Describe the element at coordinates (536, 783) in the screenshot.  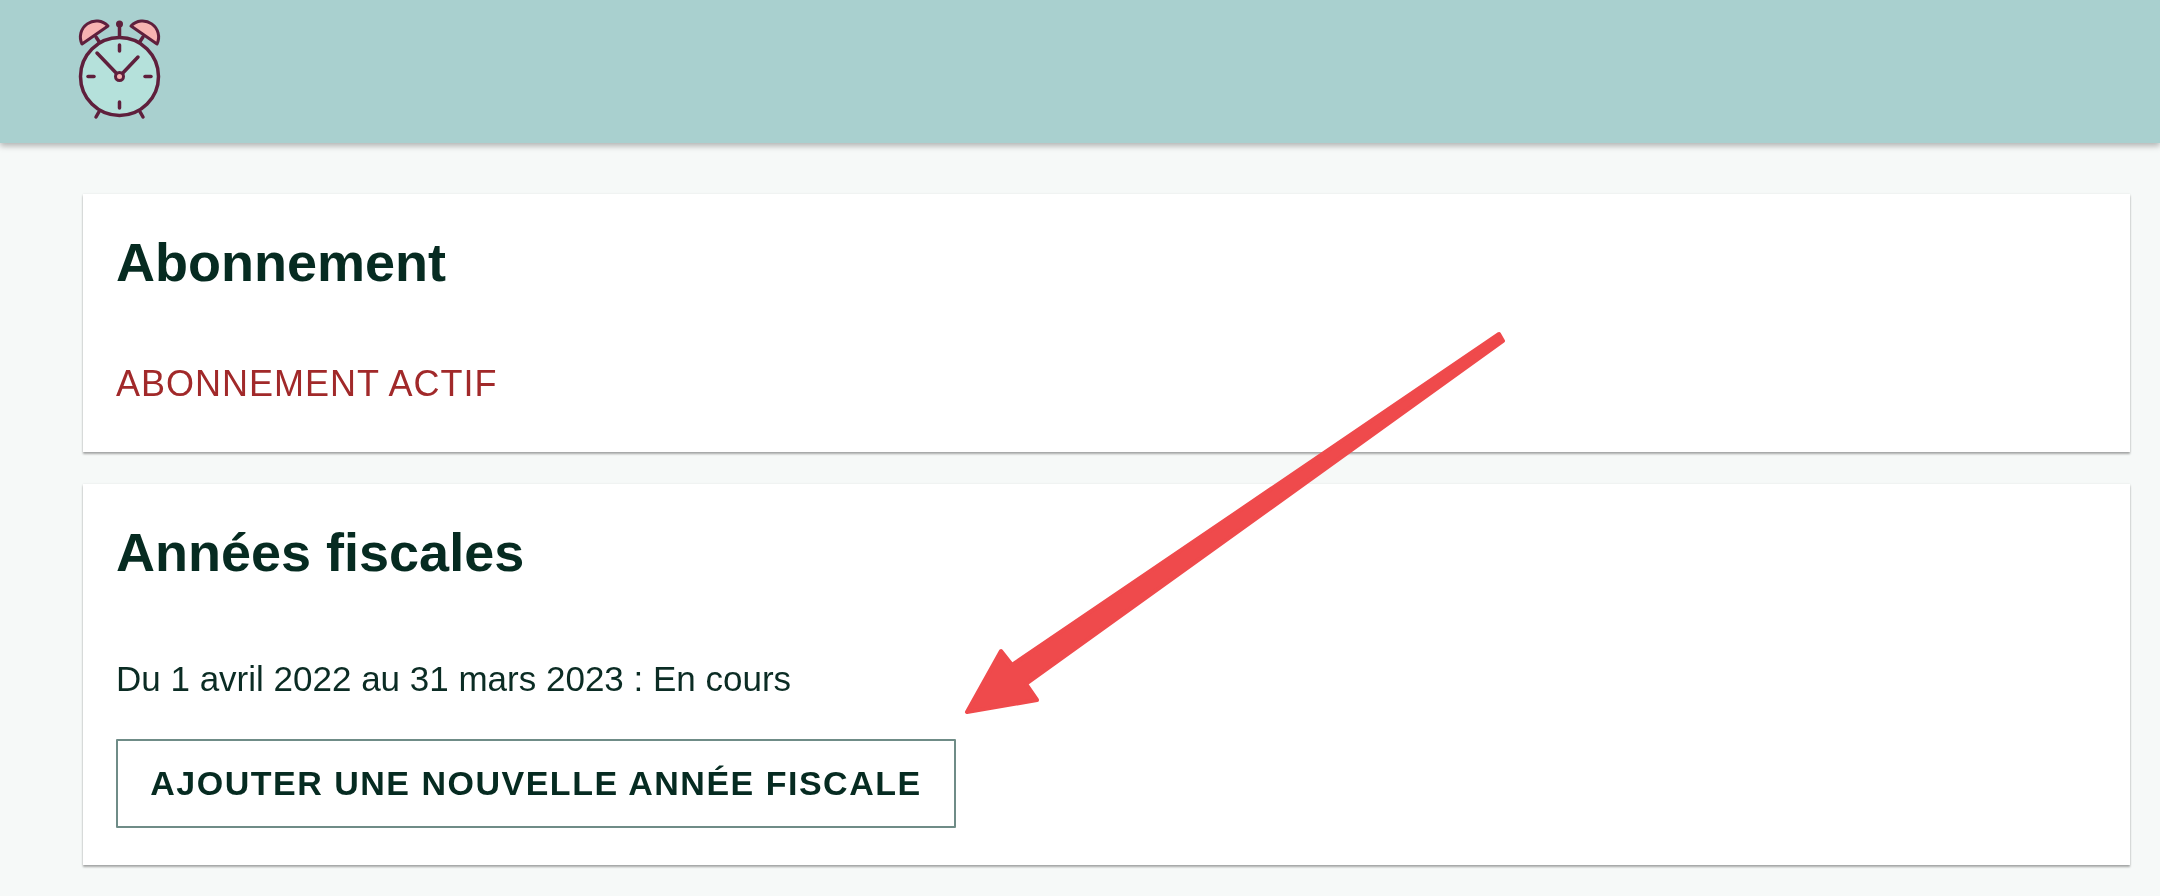
I see `add-fiscal-year-button: AJOUTER UNE NOUVELLE ANNÉE FISCALE` at that location.